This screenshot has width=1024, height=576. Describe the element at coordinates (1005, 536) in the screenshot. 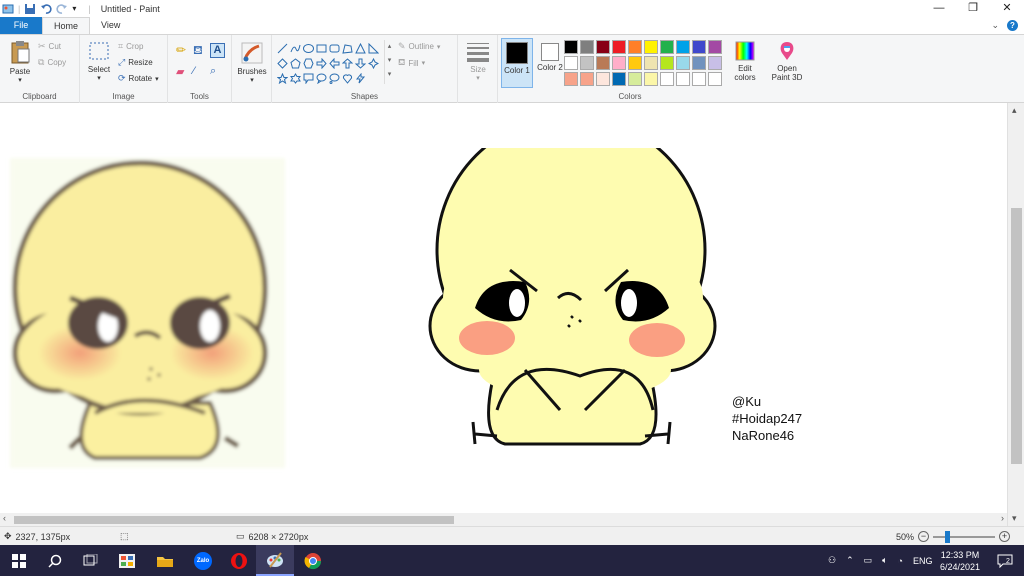

I see `zoom-in-icon: +` at that location.